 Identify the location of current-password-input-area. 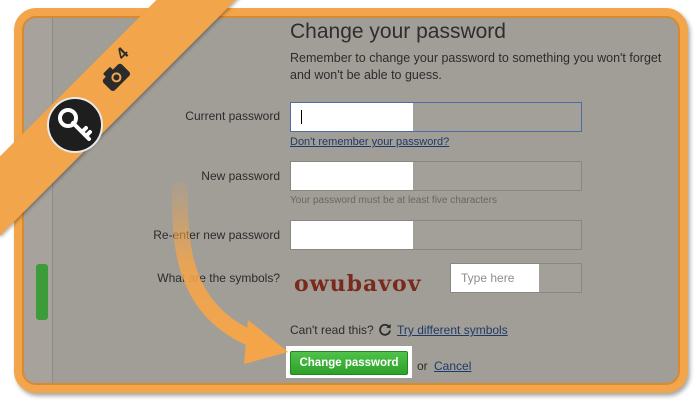
(352, 117).